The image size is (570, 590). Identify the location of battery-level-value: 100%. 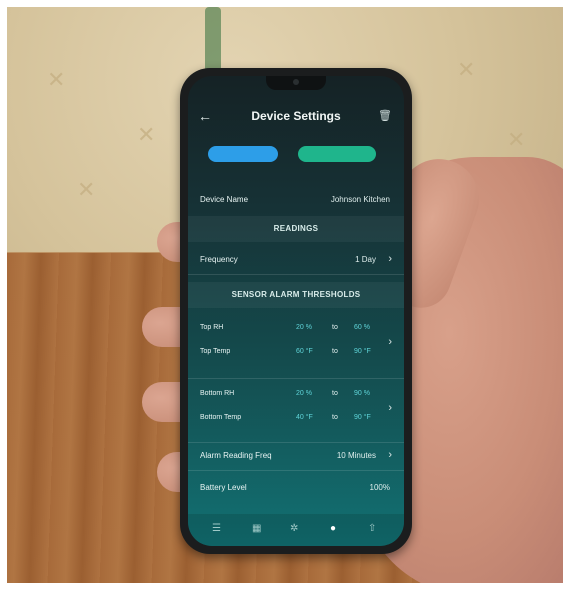
(379, 487).